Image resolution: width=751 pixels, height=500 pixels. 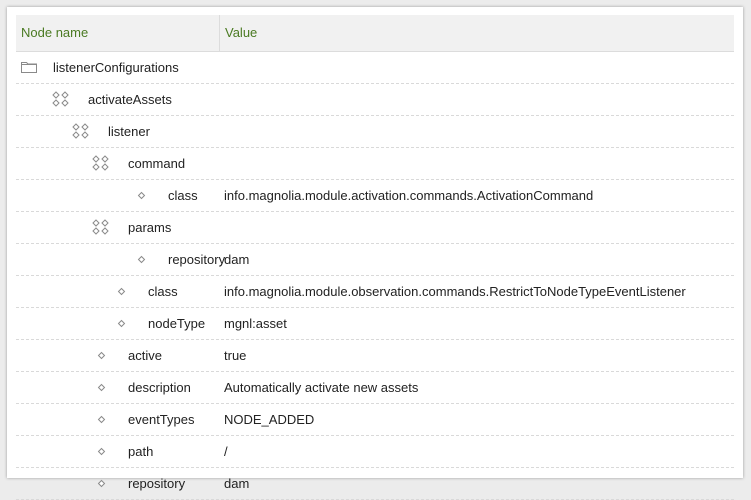 What do you see at coordinates (141, 451) in the screenshot?
I see `node-name: path` at bounding box center [141, 451].